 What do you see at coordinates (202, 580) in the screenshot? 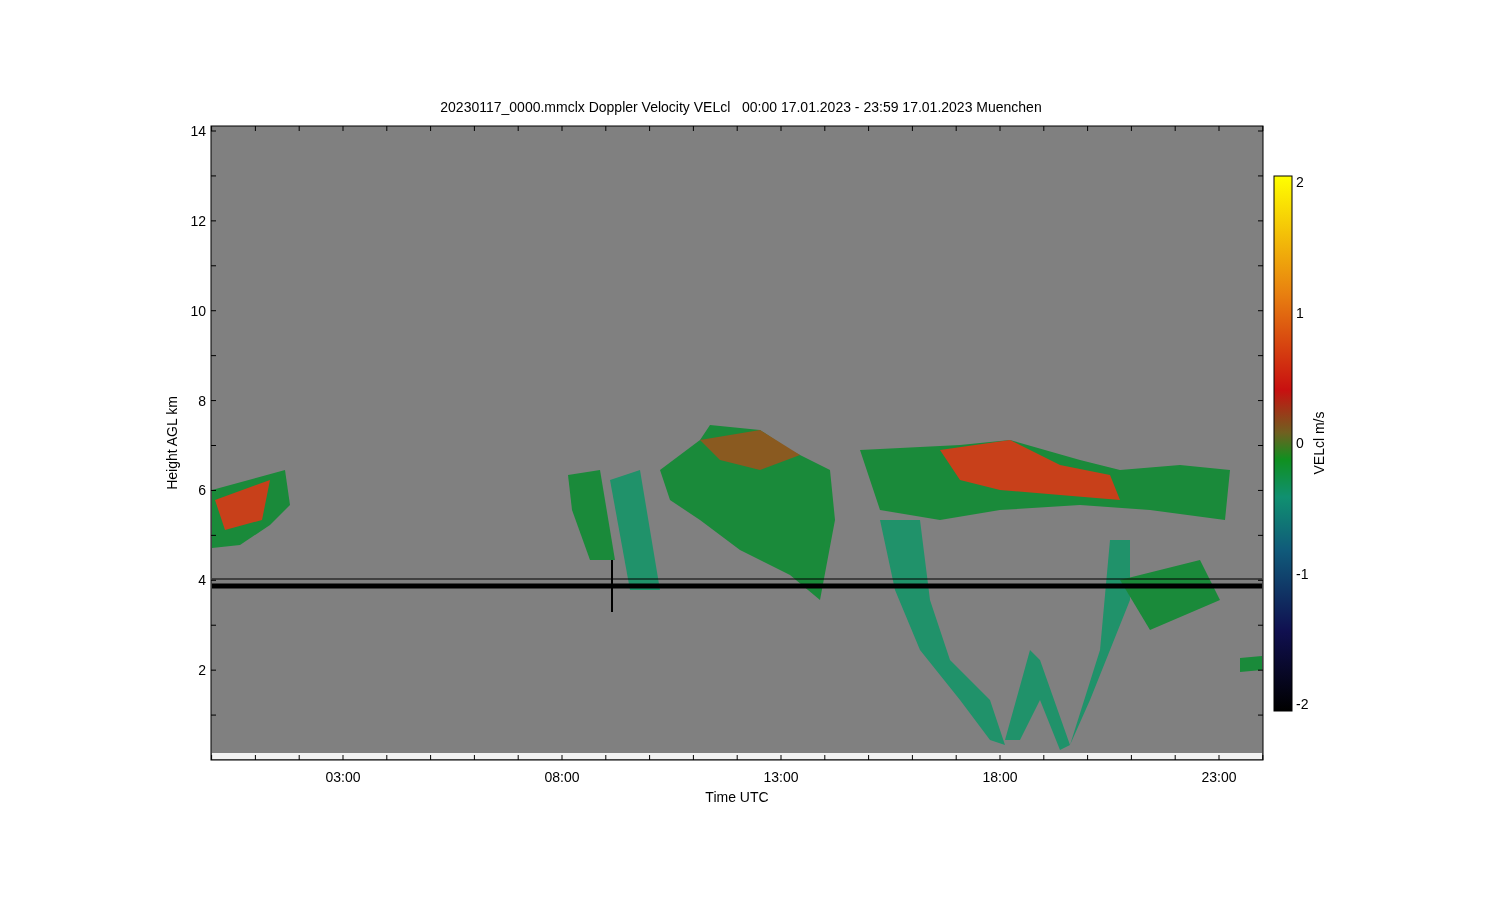
I see `y-tick-label: 4` at bounding box center [202, 580].